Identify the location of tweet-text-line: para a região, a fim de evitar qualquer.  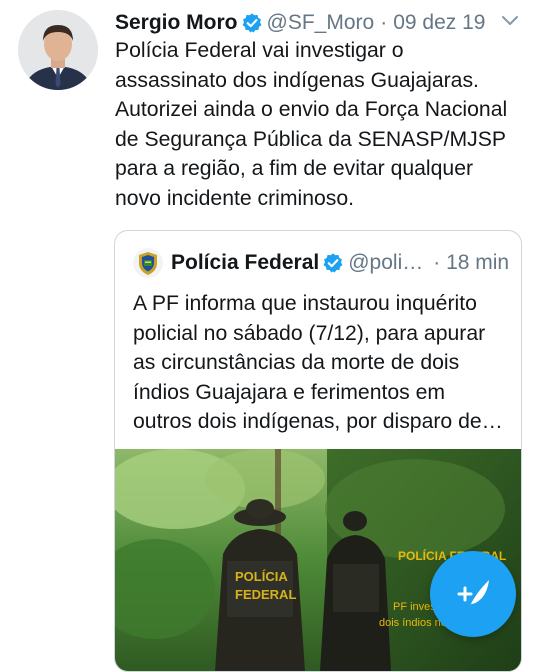
(294, 168).